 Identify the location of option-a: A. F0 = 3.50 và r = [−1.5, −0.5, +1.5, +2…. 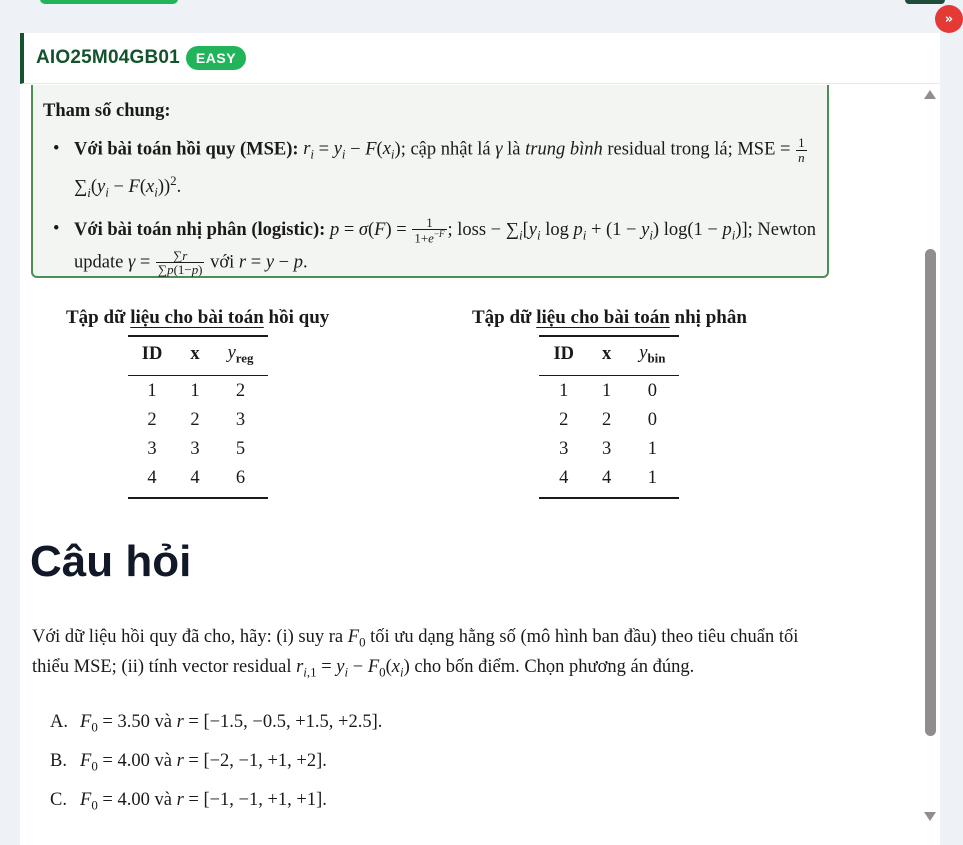
(216, 729).